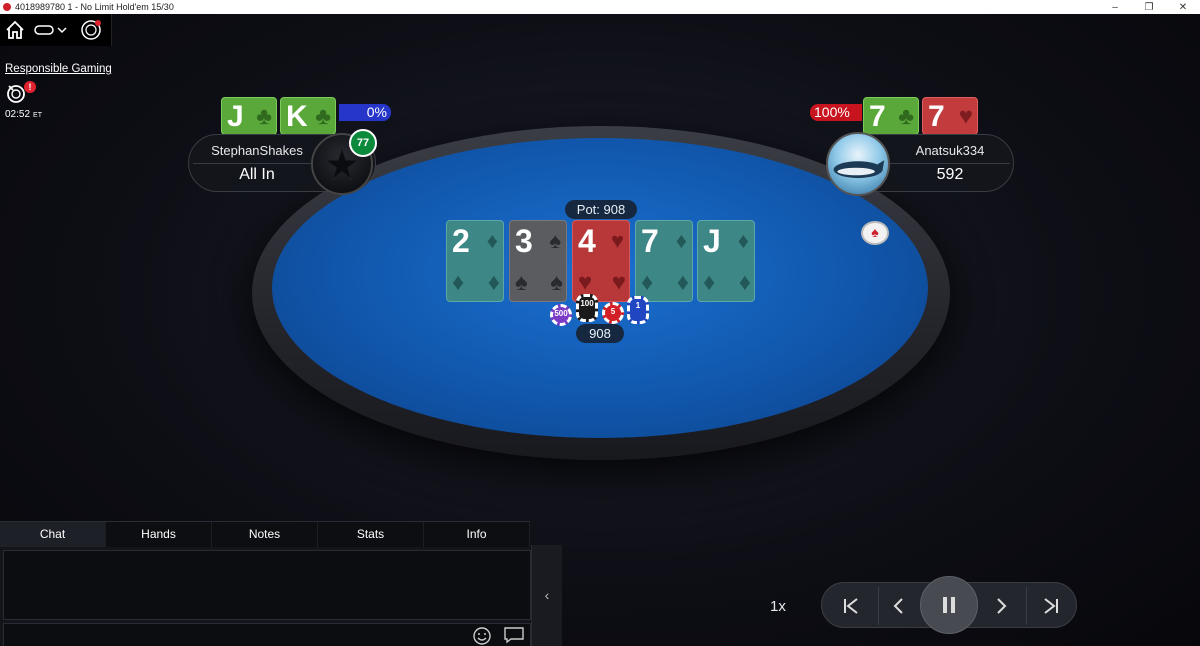  What do you see at coordinates (836, 112) in the screenshot?
I see `right-equity-bar: 100%` at bounding box center [836, 112].